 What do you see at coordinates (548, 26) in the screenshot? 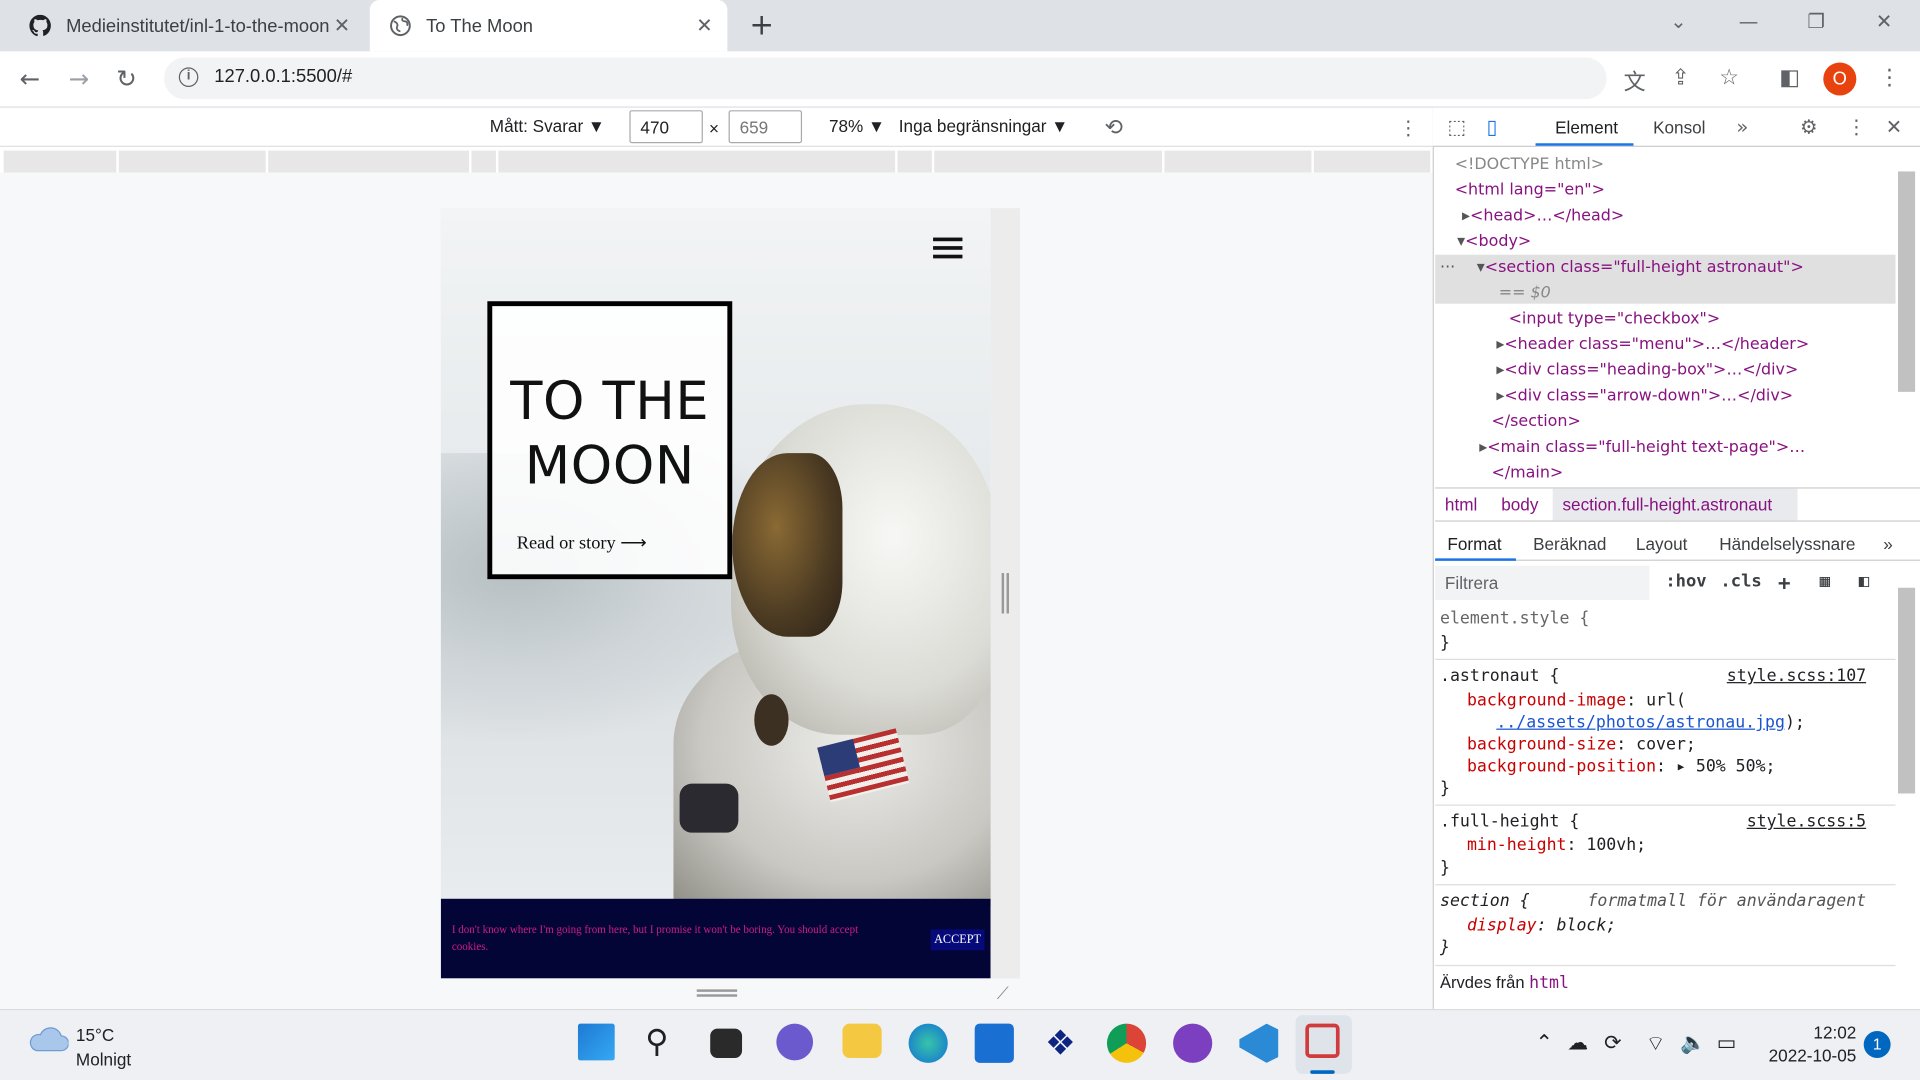
I see `tab-to-the-moon: To The Moon ✕` at bounding box center [548, 26].